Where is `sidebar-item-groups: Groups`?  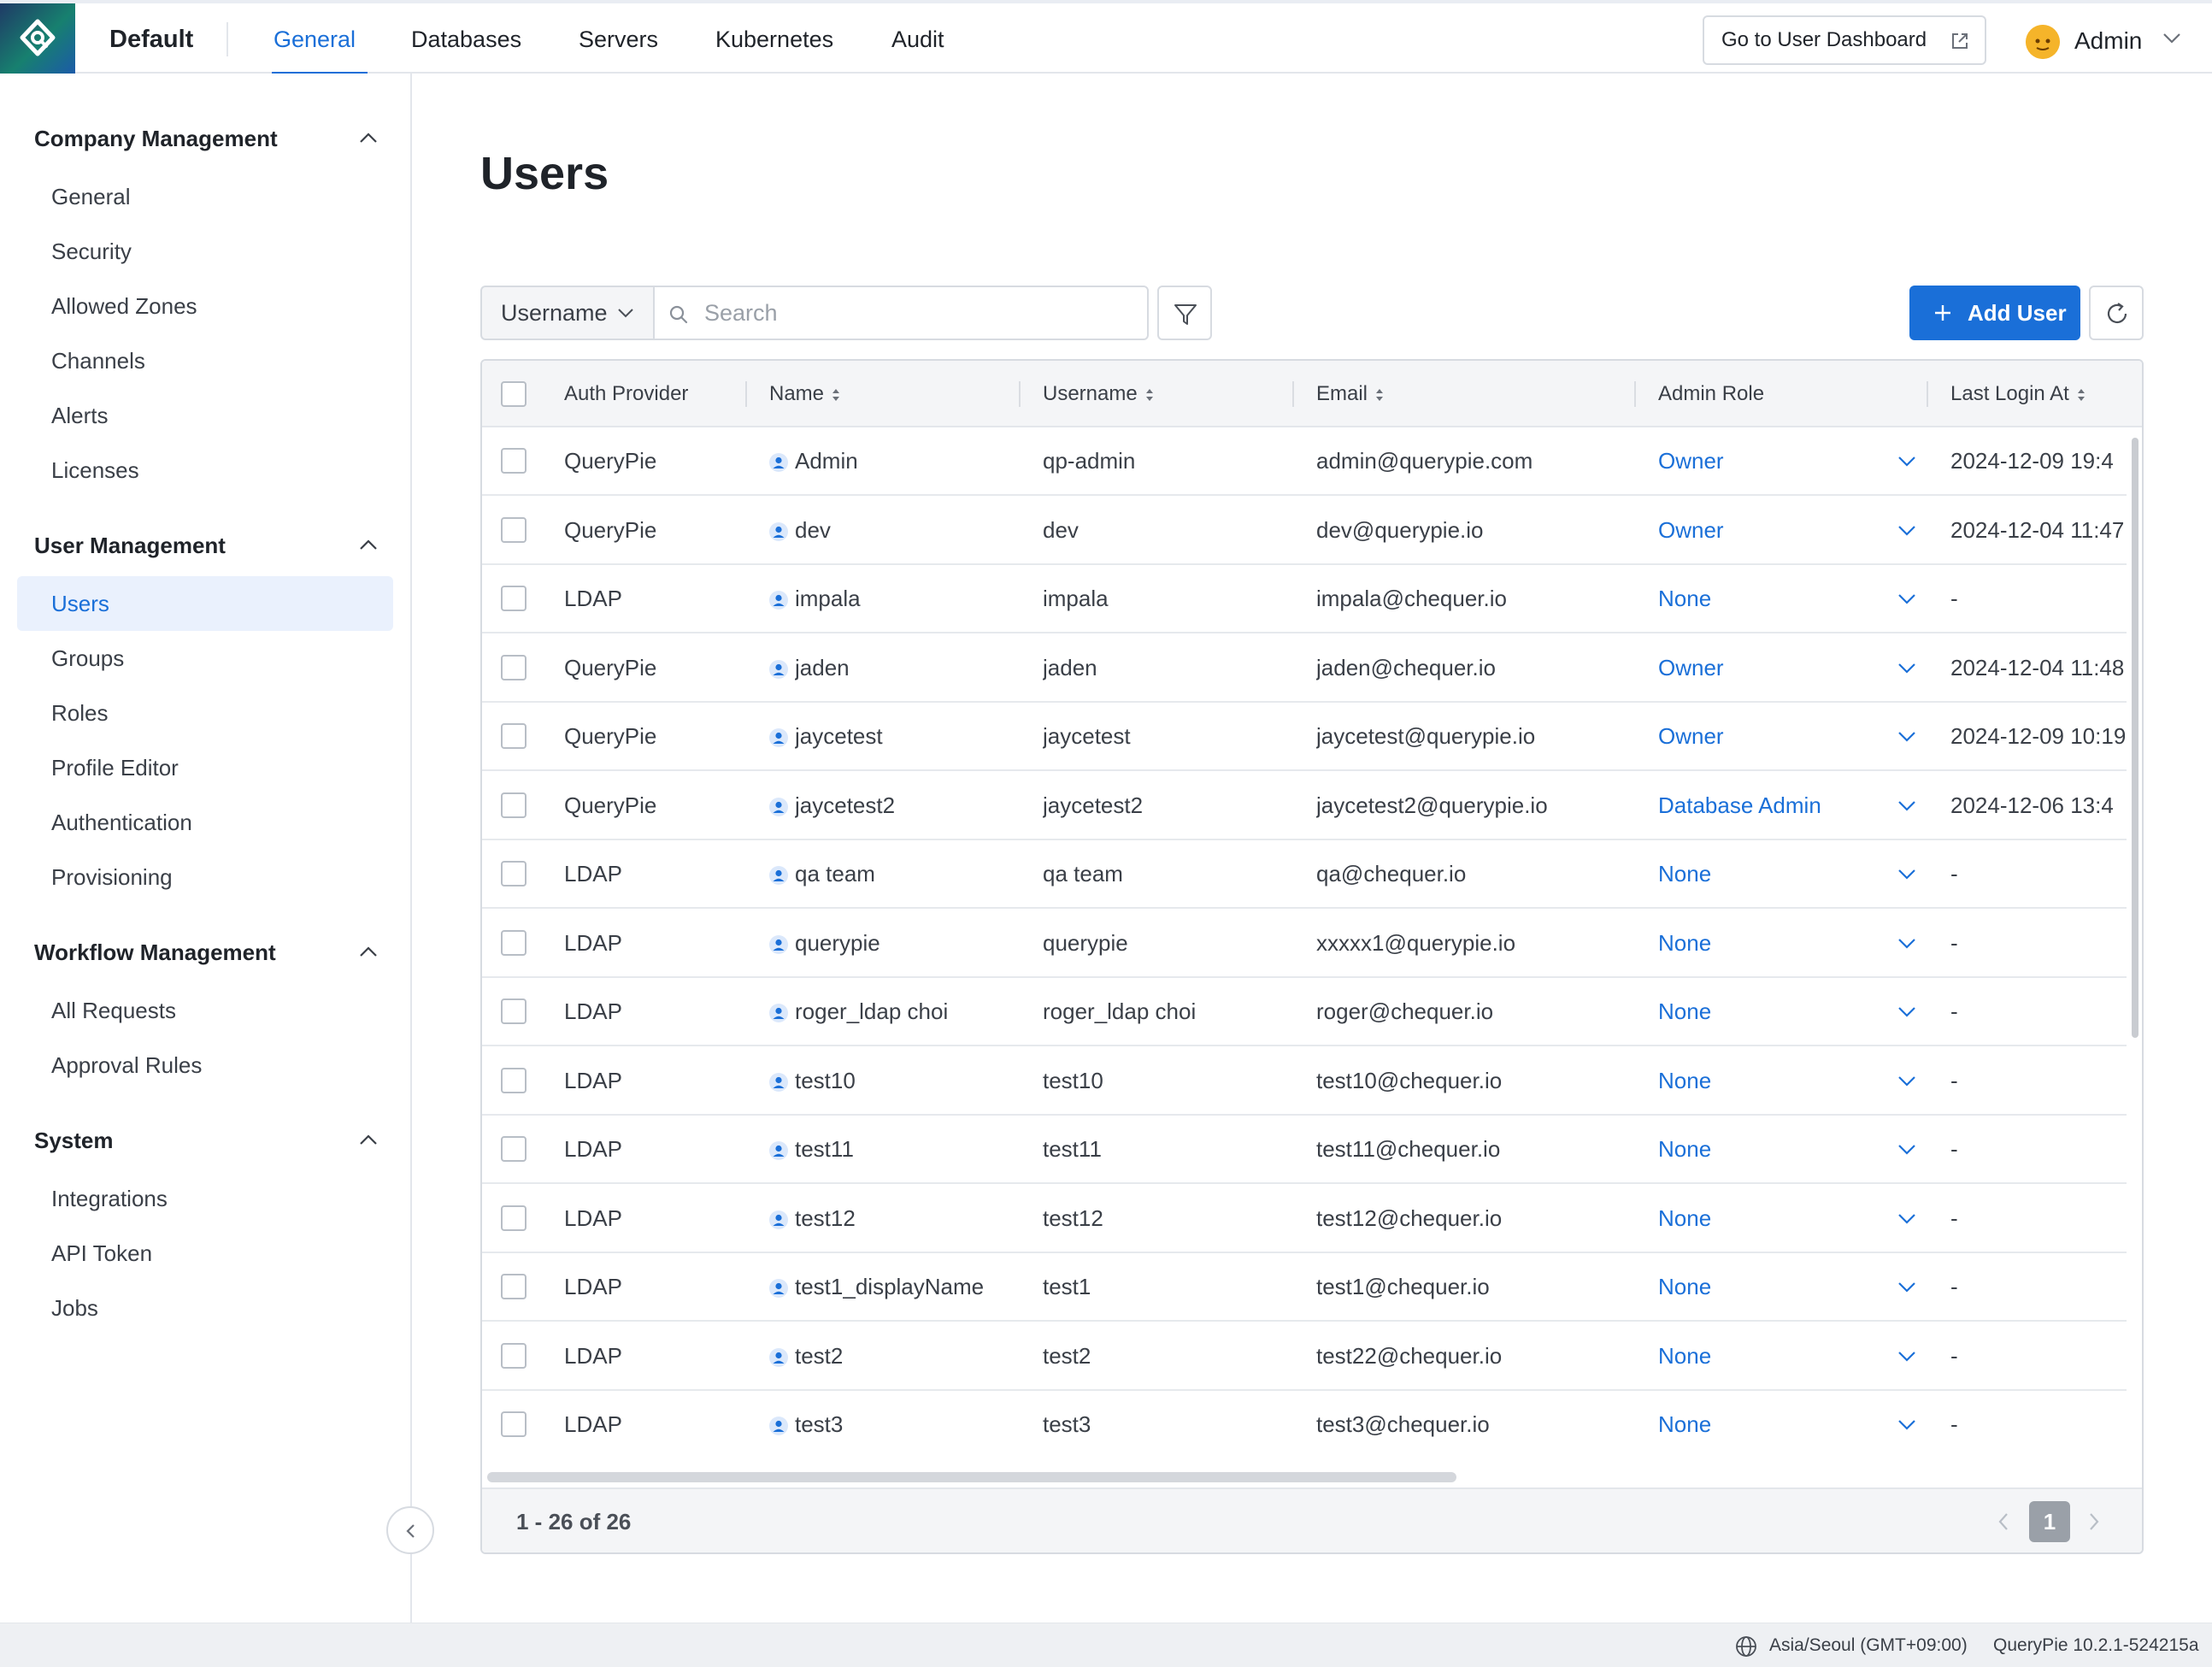
sidebar-item-groups: Groups is located at coordinates (205, 658).